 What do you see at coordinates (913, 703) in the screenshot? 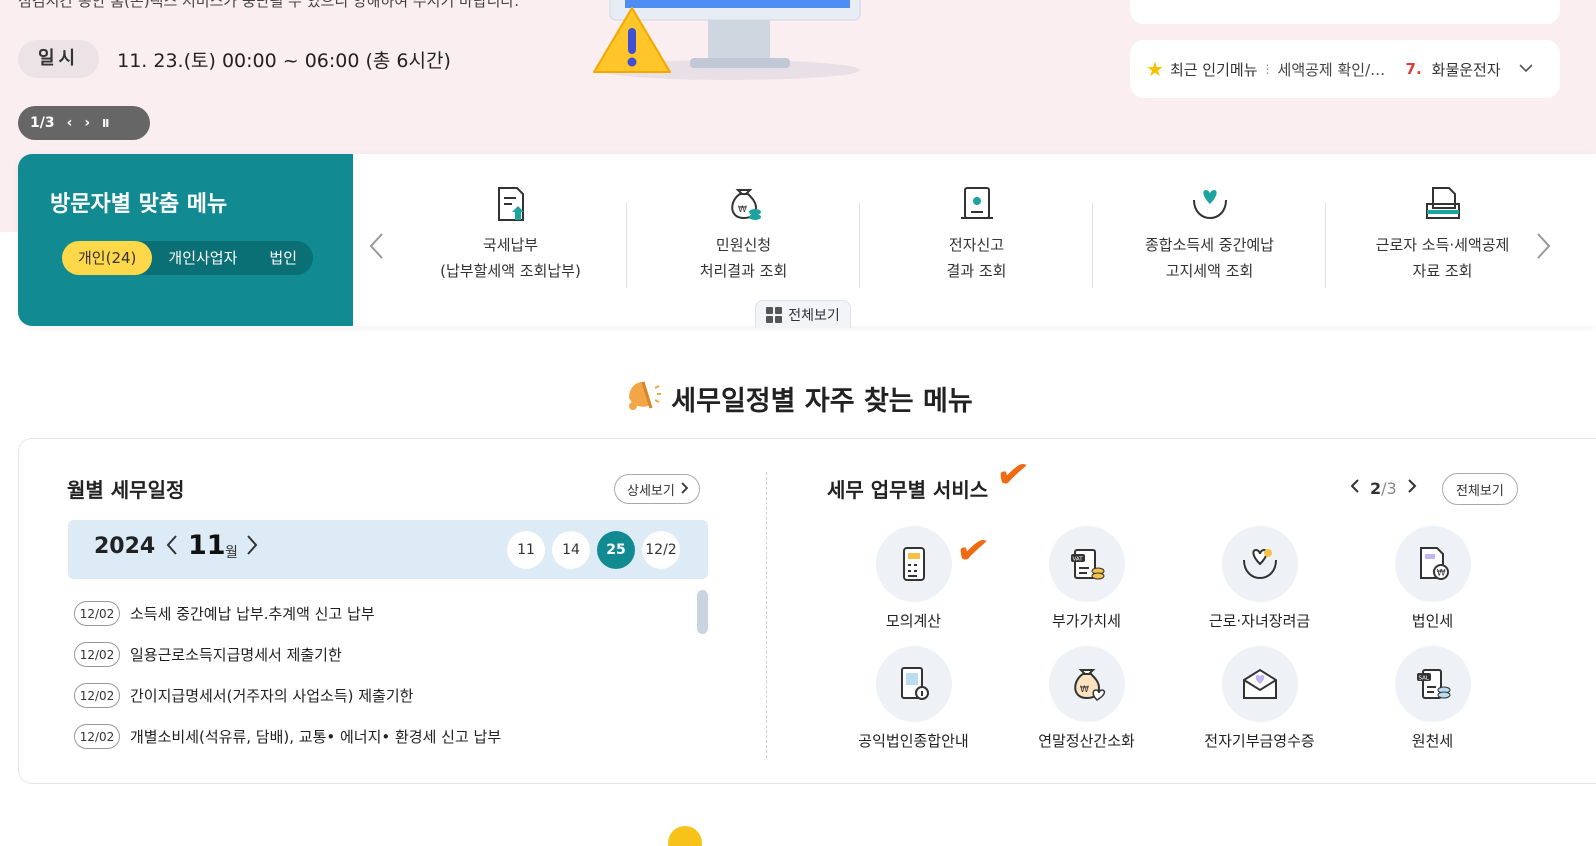
I see `service-item-public-corp: 공익법인종합안내` at bounding box center [913, 703].